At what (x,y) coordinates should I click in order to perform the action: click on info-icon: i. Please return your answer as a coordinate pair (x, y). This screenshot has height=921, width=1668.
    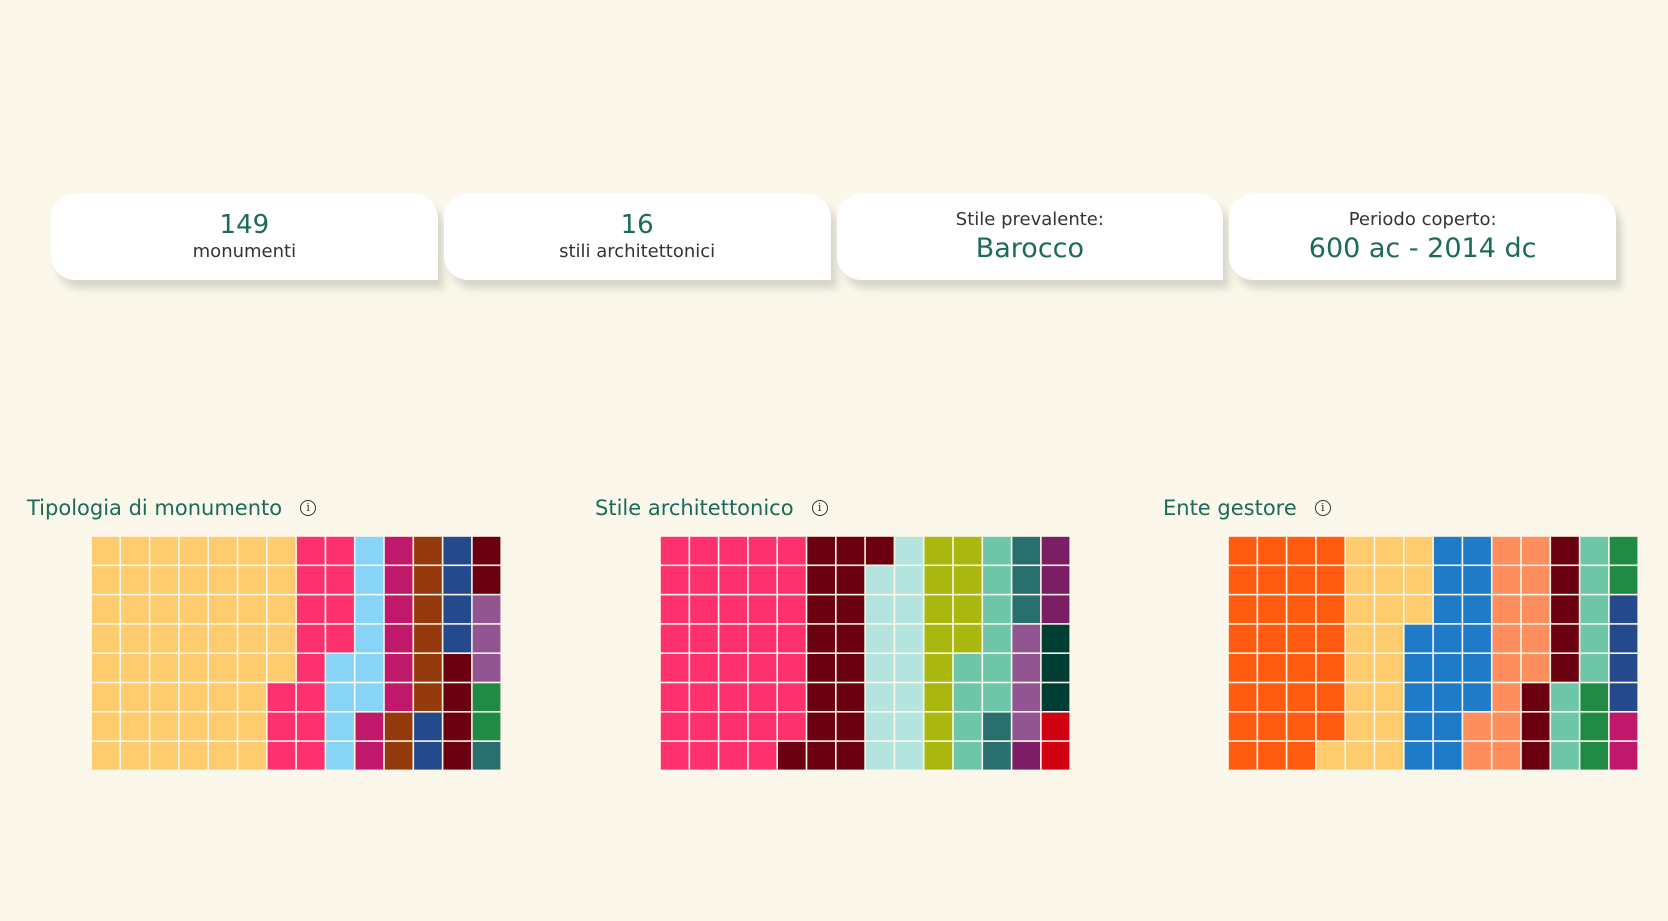
    Looking at the image, I should click on (819, 508).